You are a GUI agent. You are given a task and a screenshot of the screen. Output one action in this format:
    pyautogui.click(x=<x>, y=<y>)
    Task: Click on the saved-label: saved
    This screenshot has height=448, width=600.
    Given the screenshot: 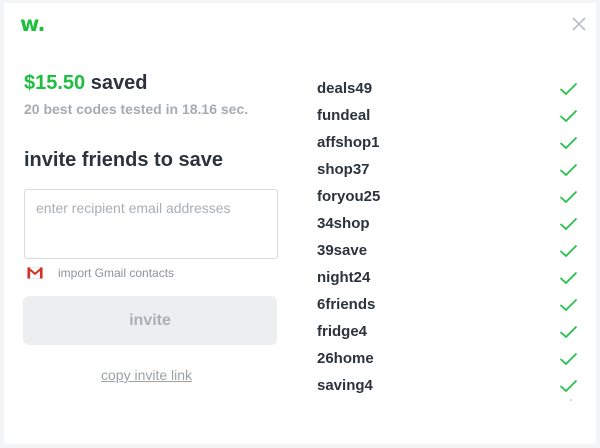 What is the action you would take?
    pyautogui.click(x=116, y=83)
    